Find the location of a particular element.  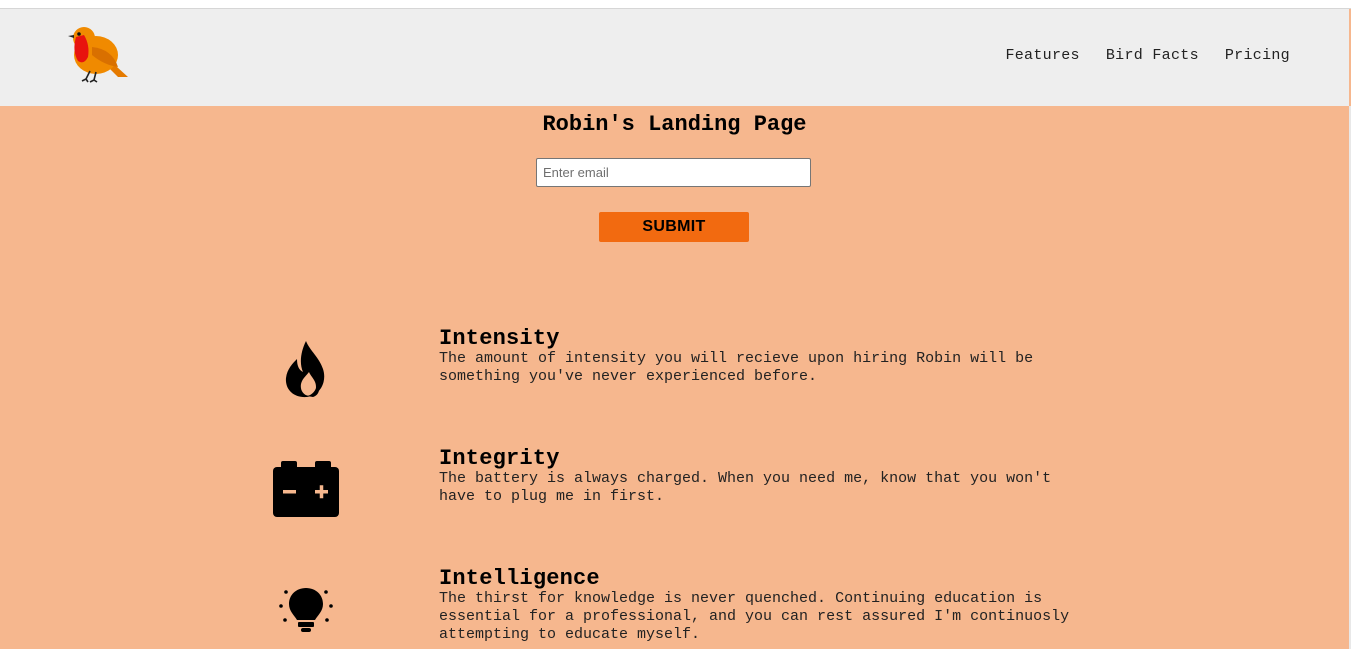

main-nav: Features Bird Facts Pricing is located at coordinates (1147, 55).